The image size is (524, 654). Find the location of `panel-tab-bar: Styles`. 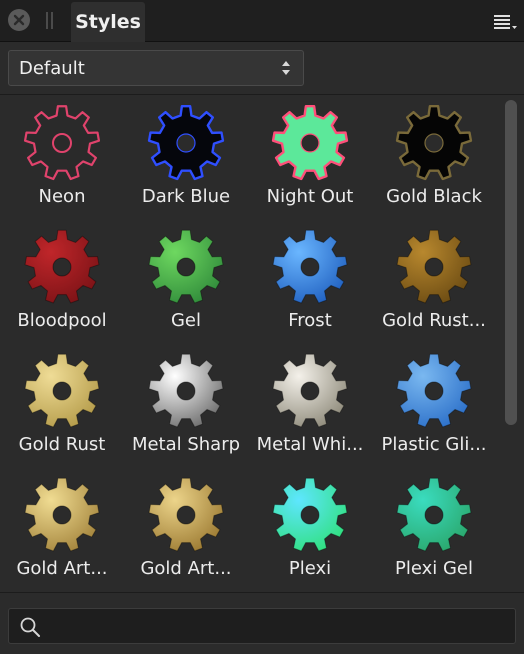

panel-tab-bar: Styles is located at coordinates (262, 21).